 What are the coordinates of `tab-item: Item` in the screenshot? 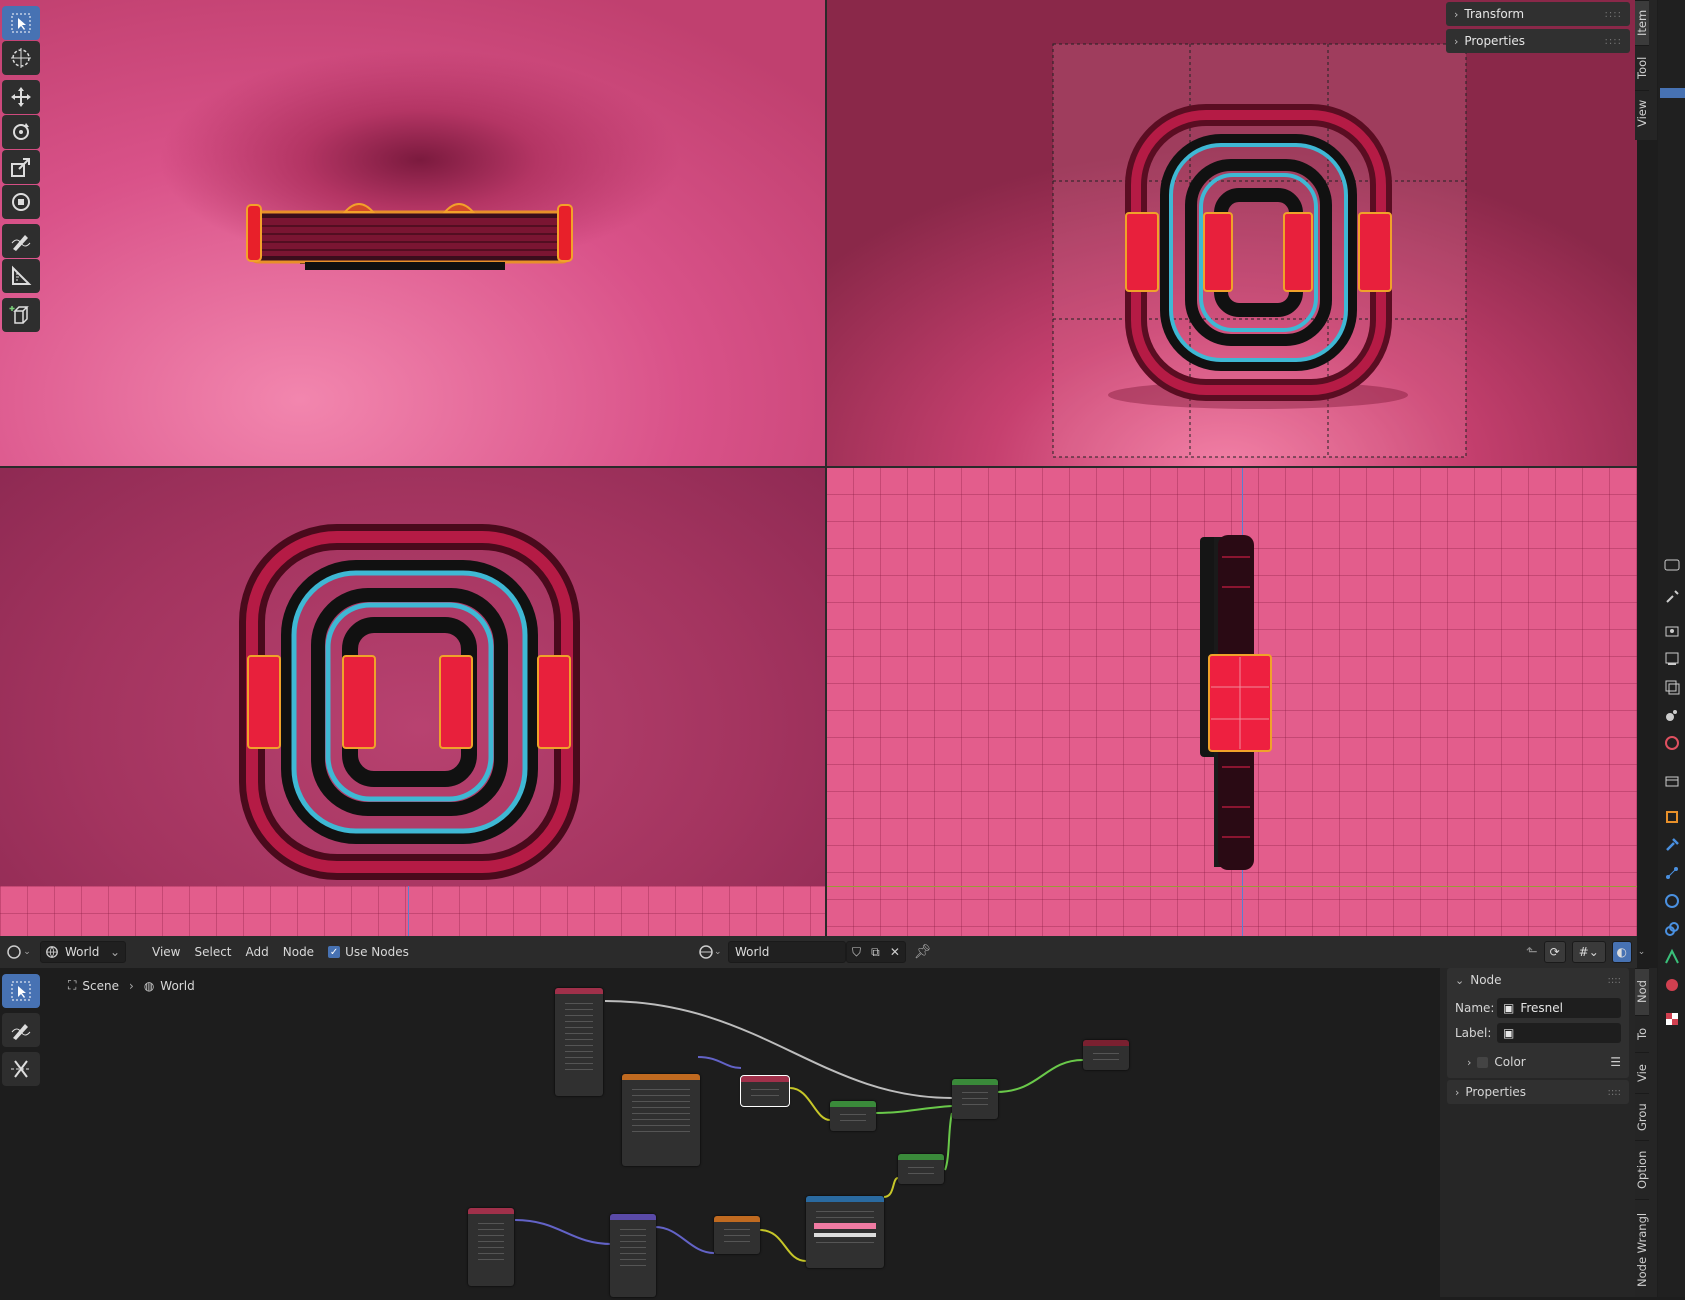 It's located at (1642, 22).